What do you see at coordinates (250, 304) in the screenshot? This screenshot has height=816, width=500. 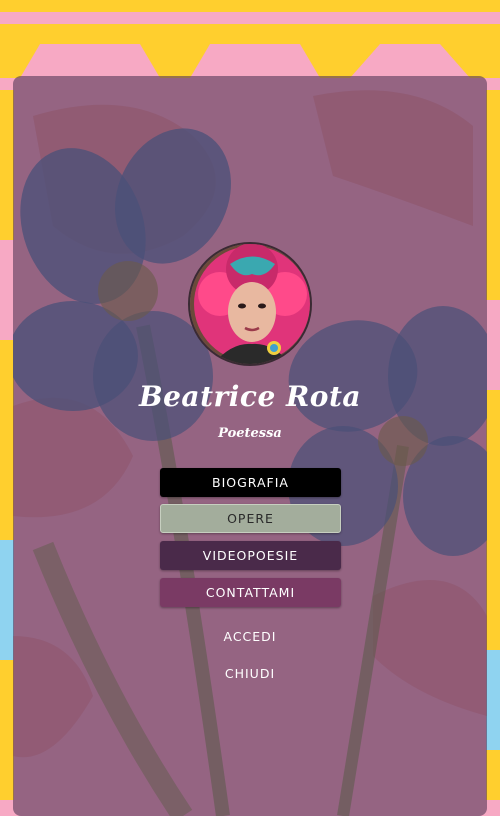 I see `avatar` at bounding box center [250, 304].